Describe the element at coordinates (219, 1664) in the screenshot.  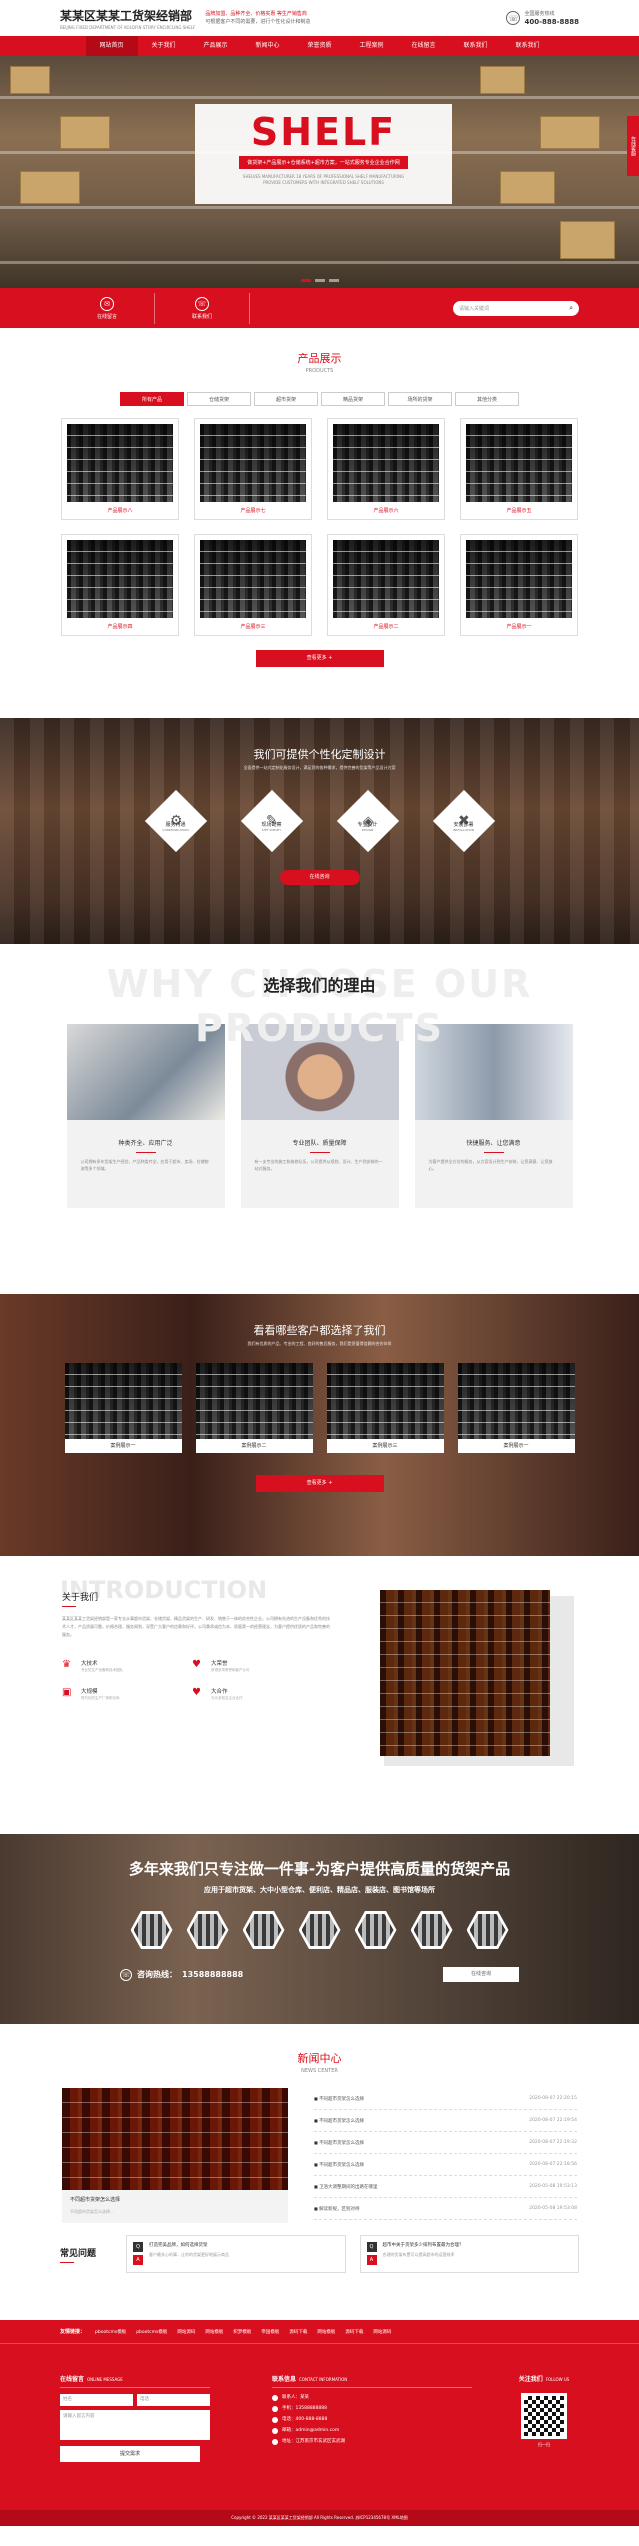
I see `feature-title: 大荣誉` at that location.